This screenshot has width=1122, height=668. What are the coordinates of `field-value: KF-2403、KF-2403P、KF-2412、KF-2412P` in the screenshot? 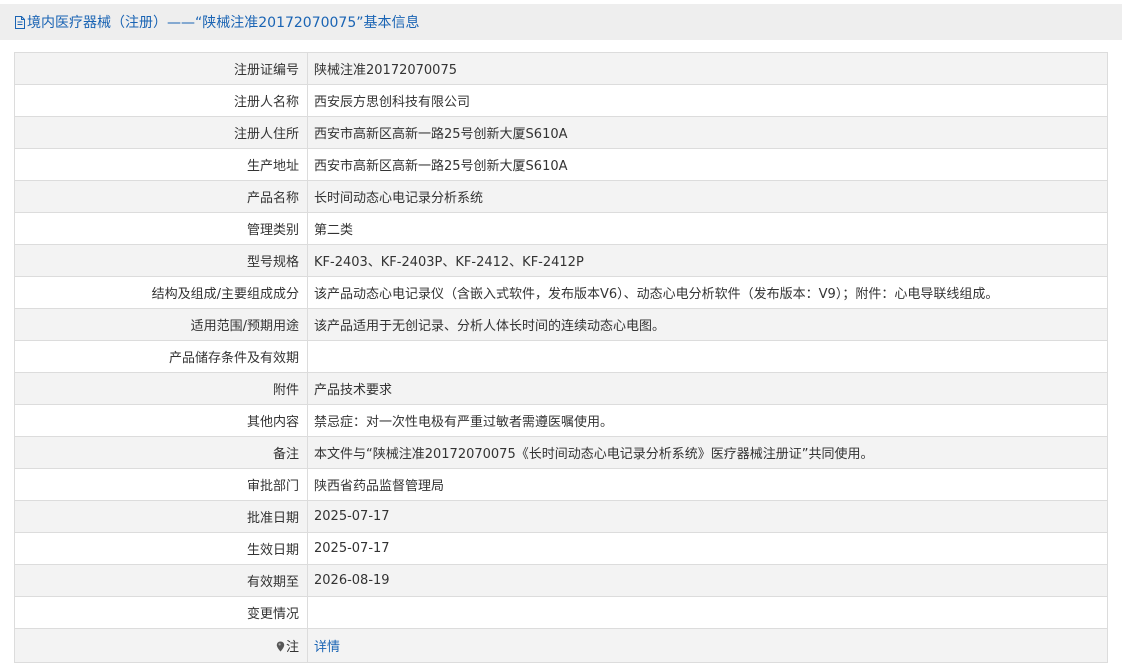 It's located at (707, 260).